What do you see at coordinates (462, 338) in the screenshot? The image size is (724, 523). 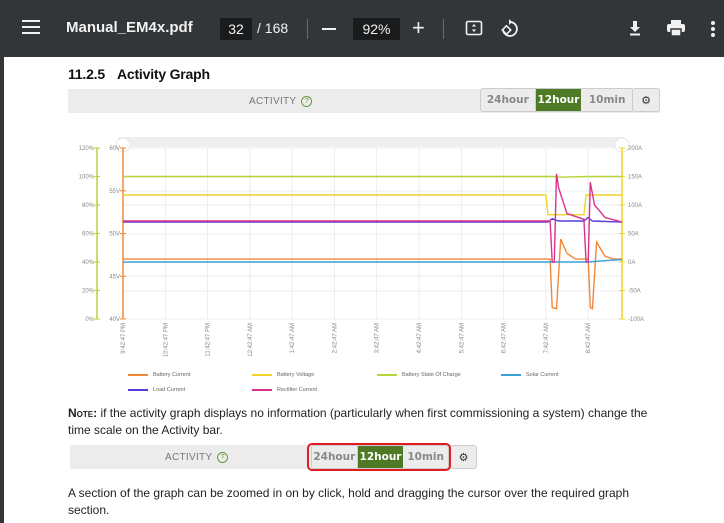 I see `x-tick-label: 5:42:47 AM` at bounding box center [462, 338].